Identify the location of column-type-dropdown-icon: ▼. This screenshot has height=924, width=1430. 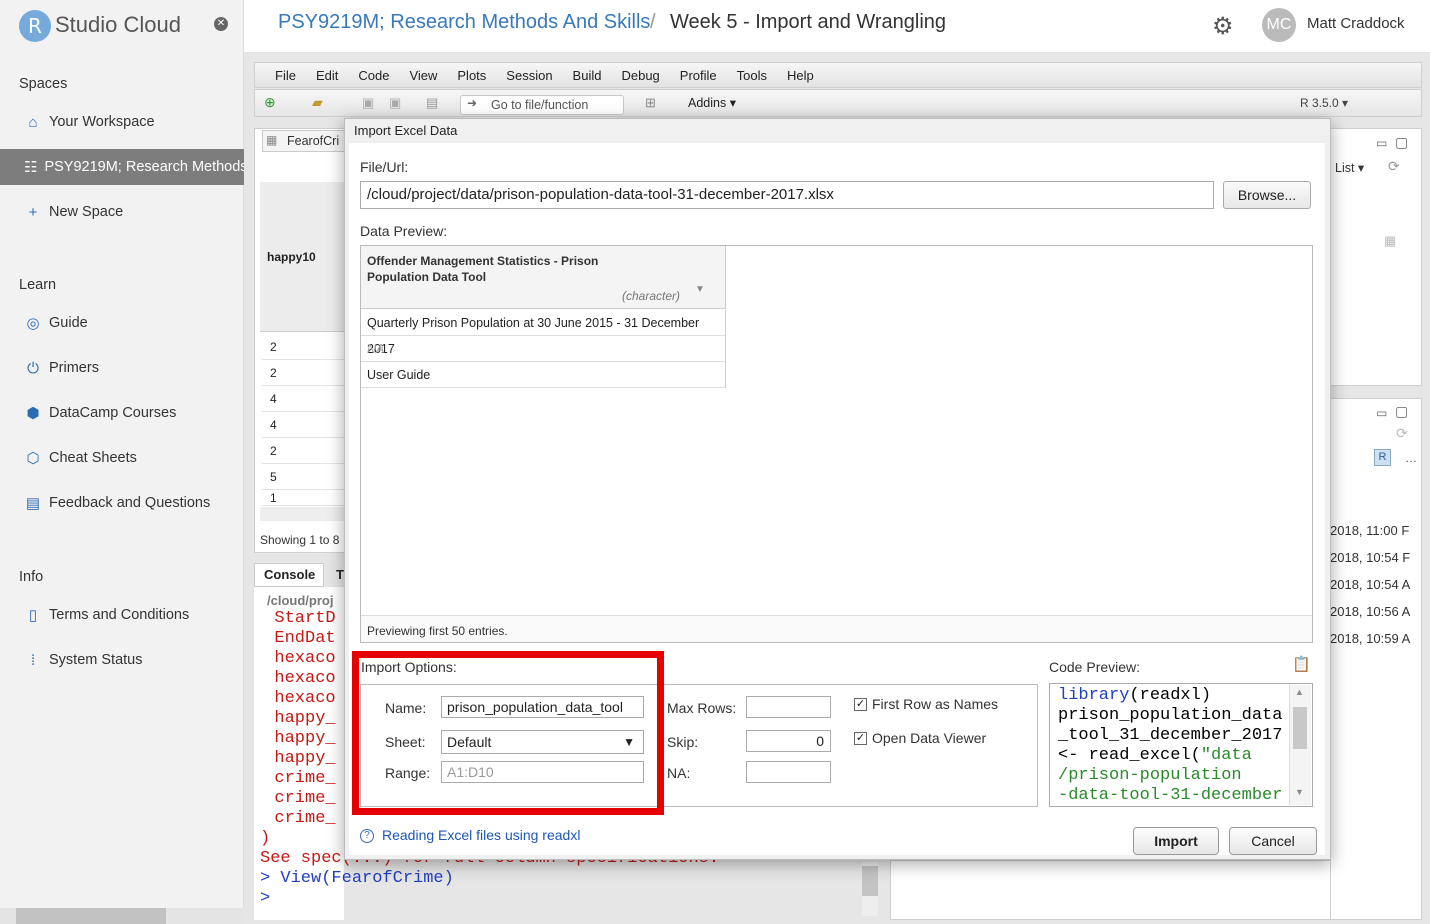
(700, 289).